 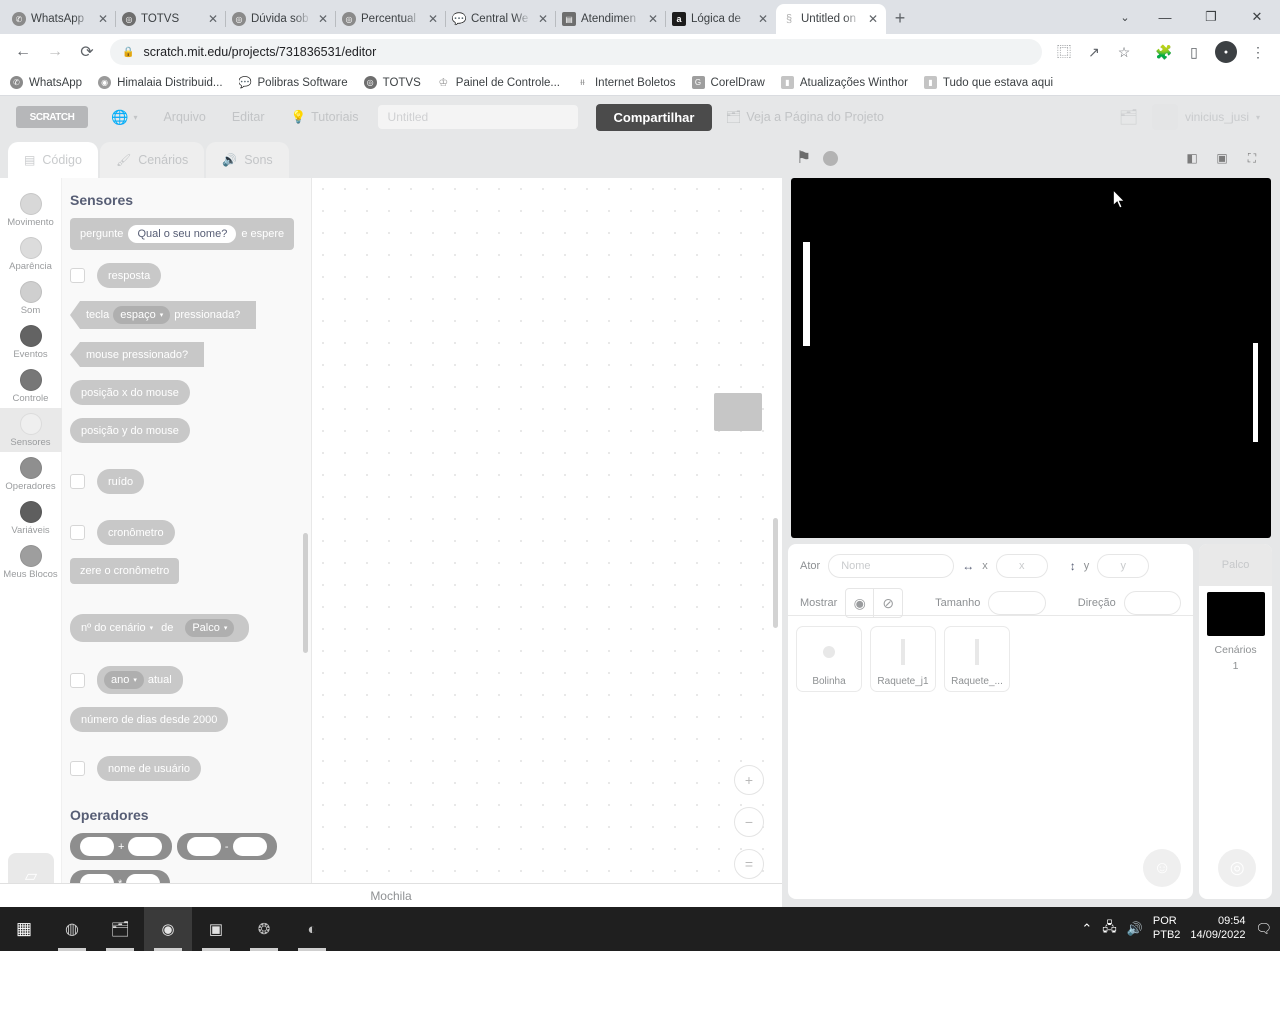 What do you see at coordinates (152, 160) in the screenshot?
I see `tab-cenarios: 🖌 Cenários` at bounding box center [152, 160].